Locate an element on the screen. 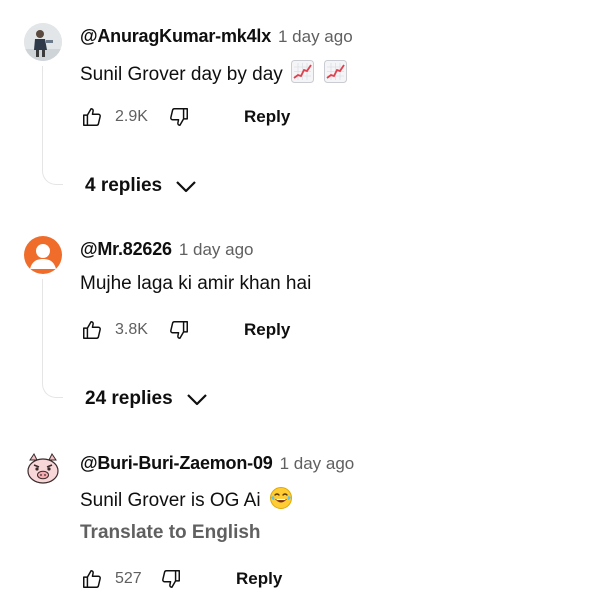 The image size is (610, 597). thumbs-down-icon is located at coordinates (171, 579).